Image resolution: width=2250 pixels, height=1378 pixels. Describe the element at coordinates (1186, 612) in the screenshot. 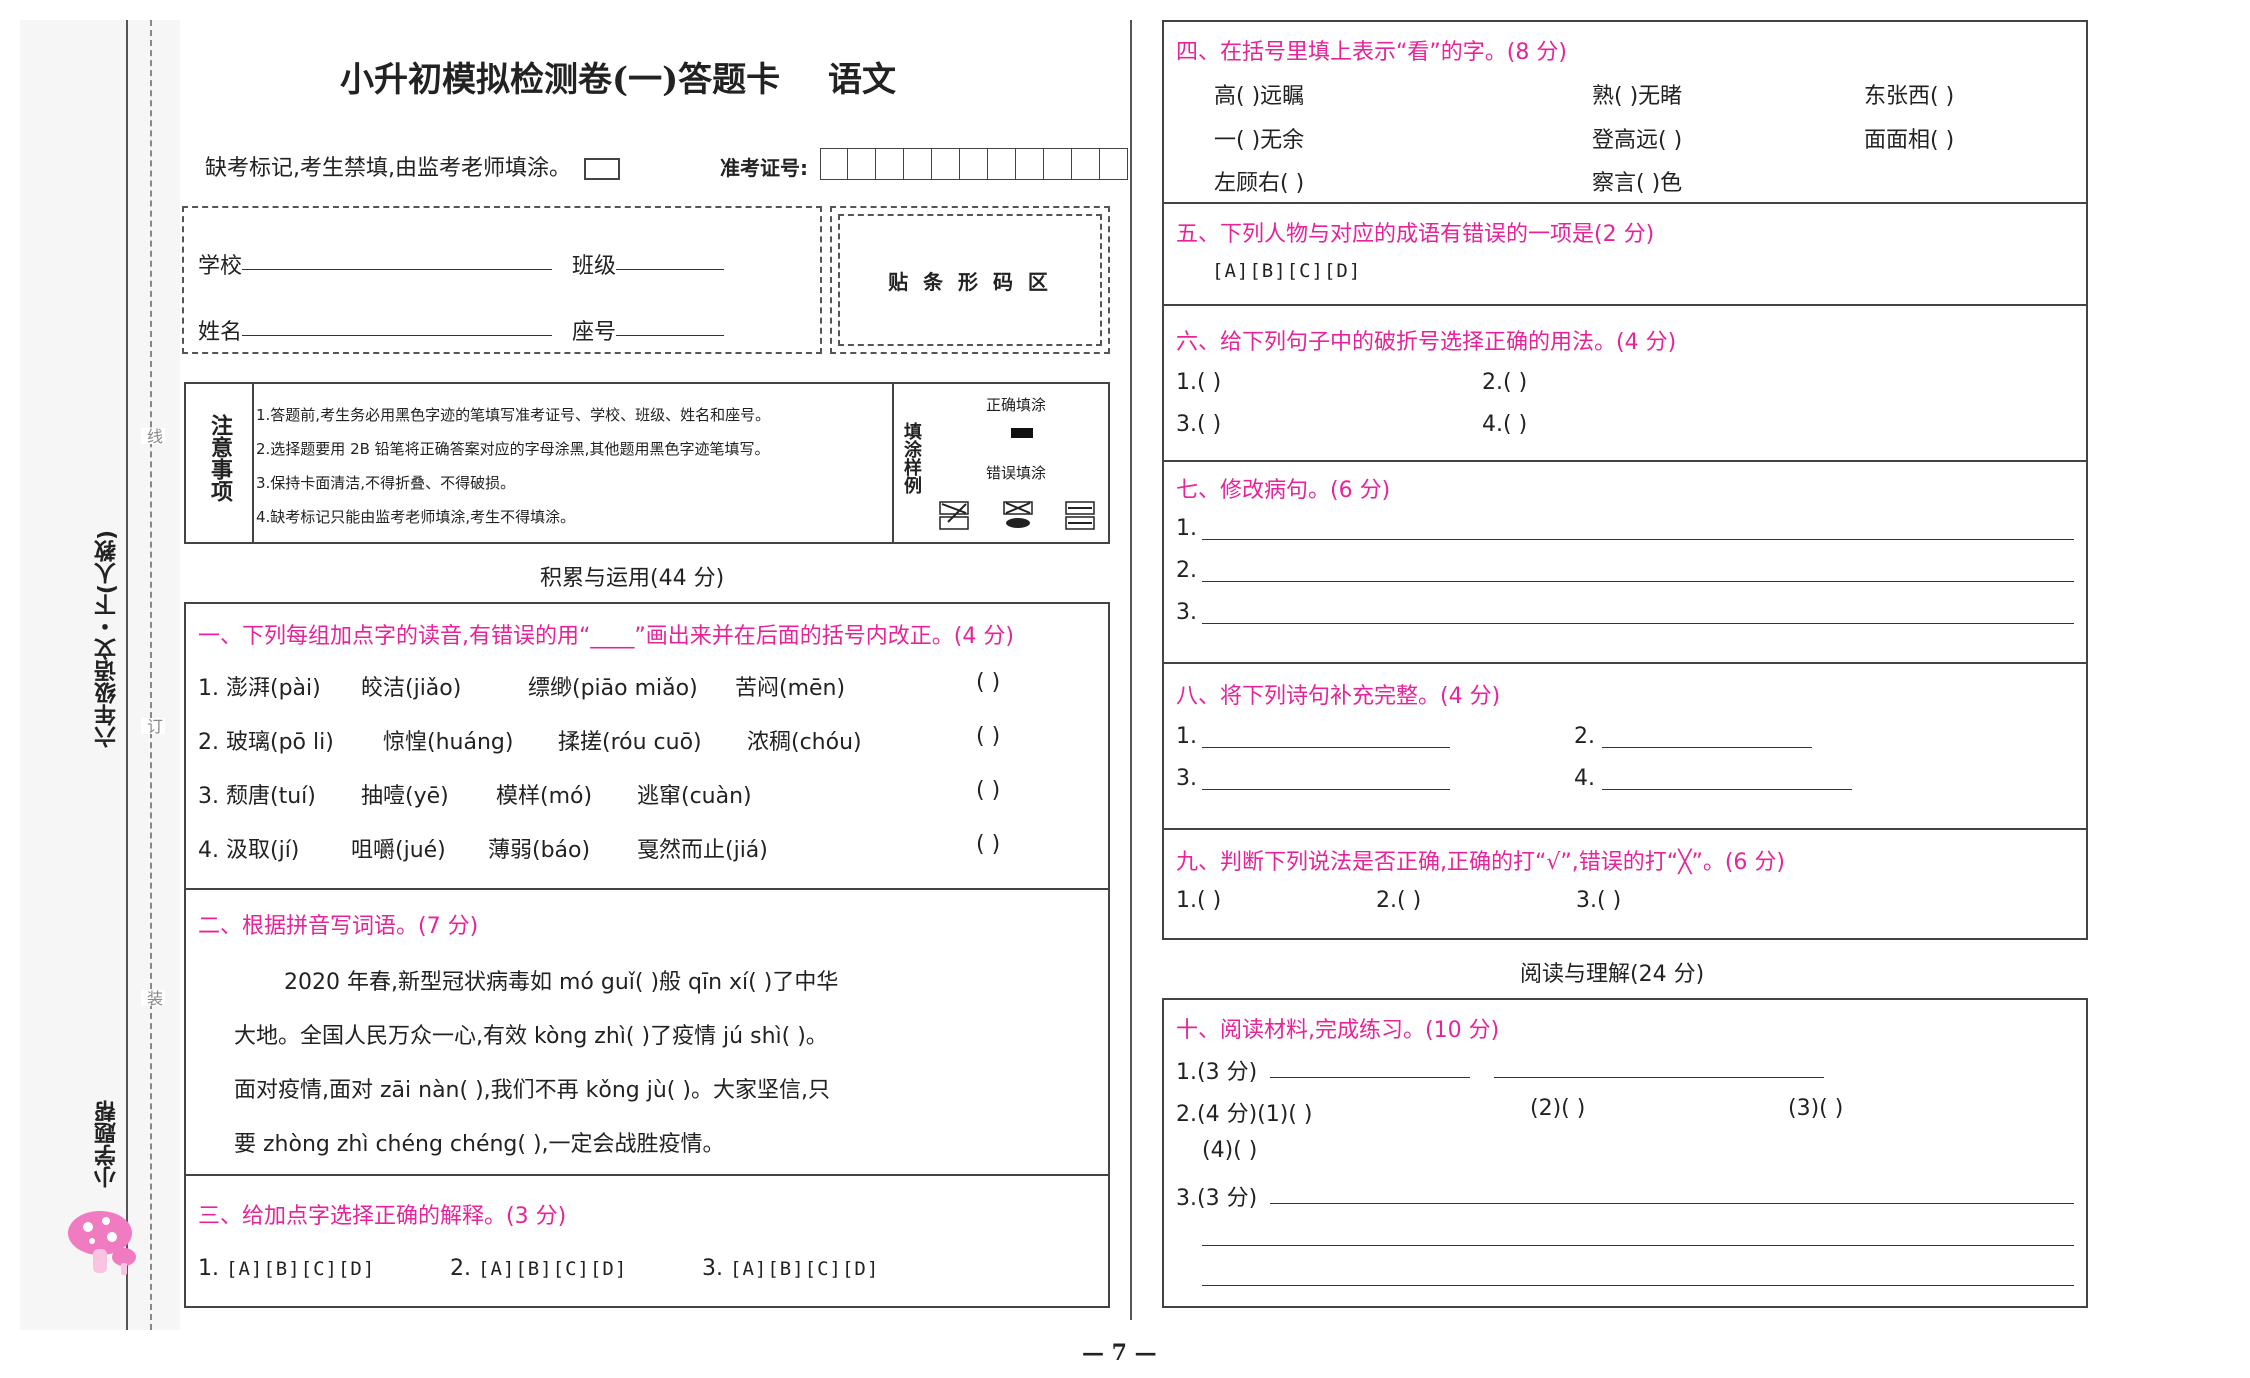

I see `q7-num-3: 3.` at that location.